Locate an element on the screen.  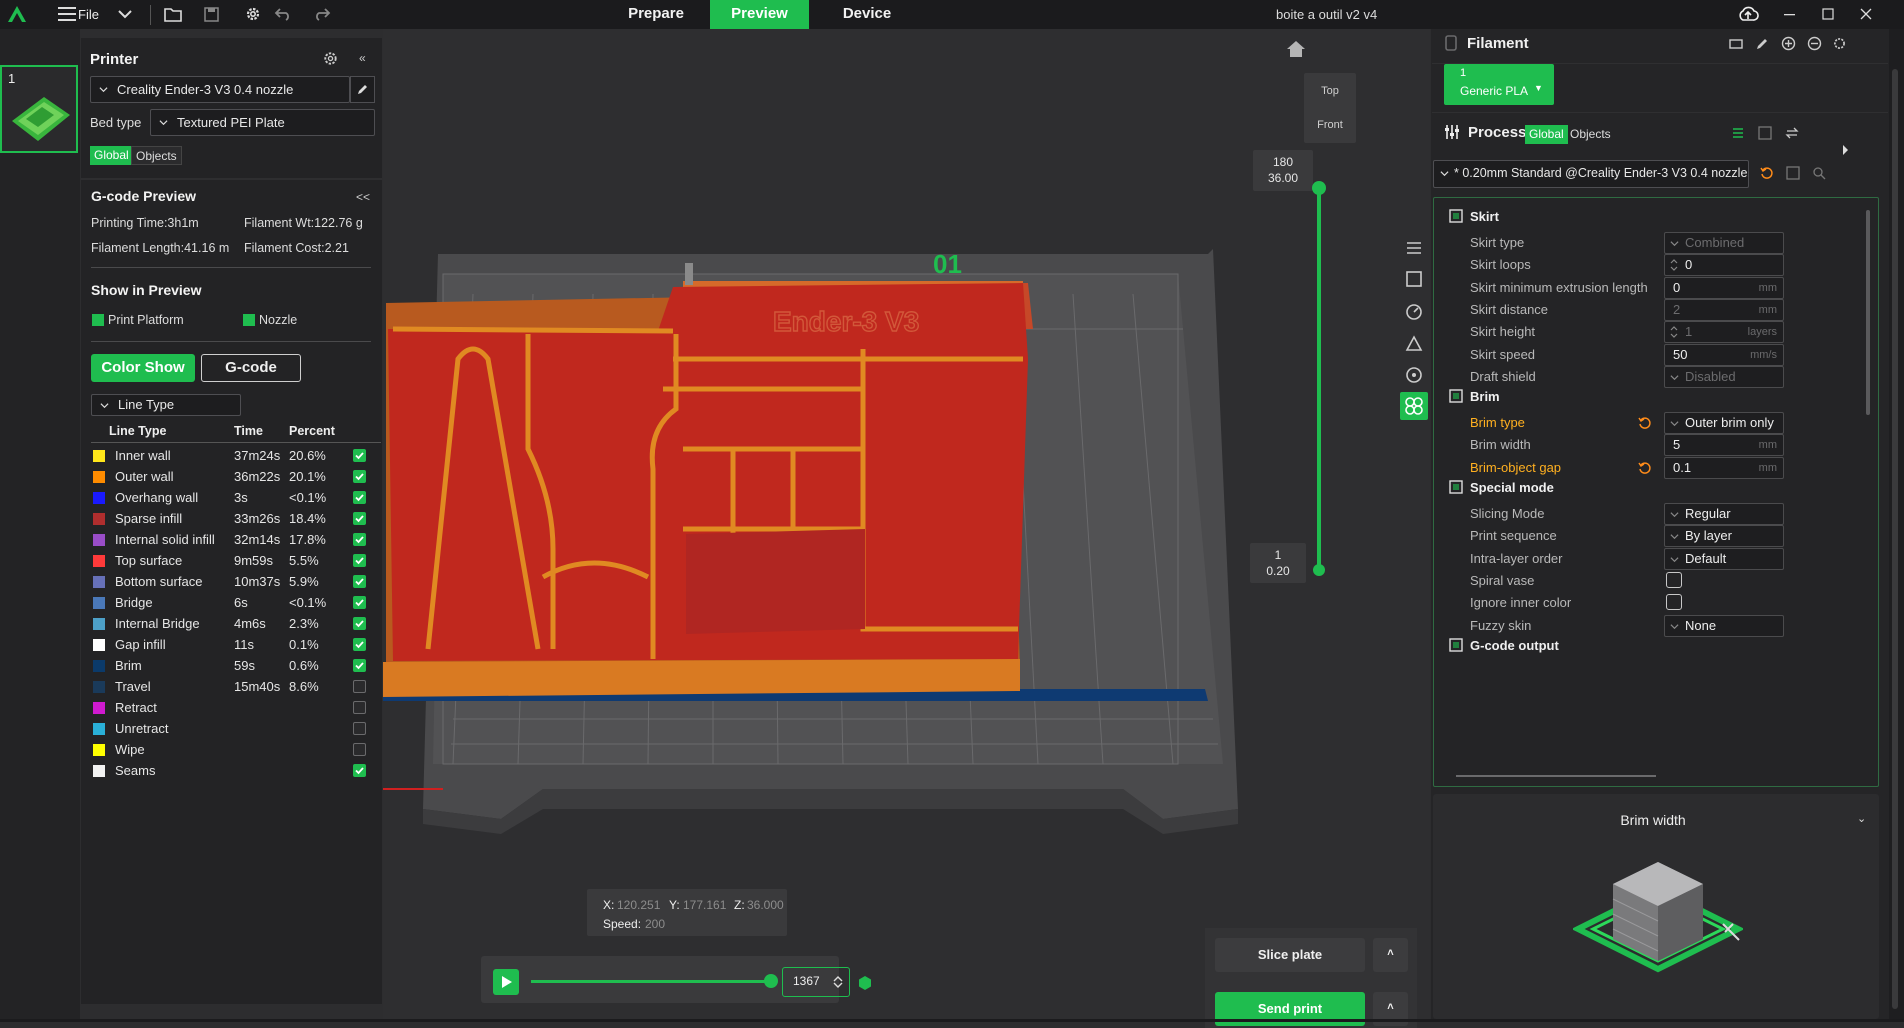
move-slider-track is located at coordinates (650, 981).